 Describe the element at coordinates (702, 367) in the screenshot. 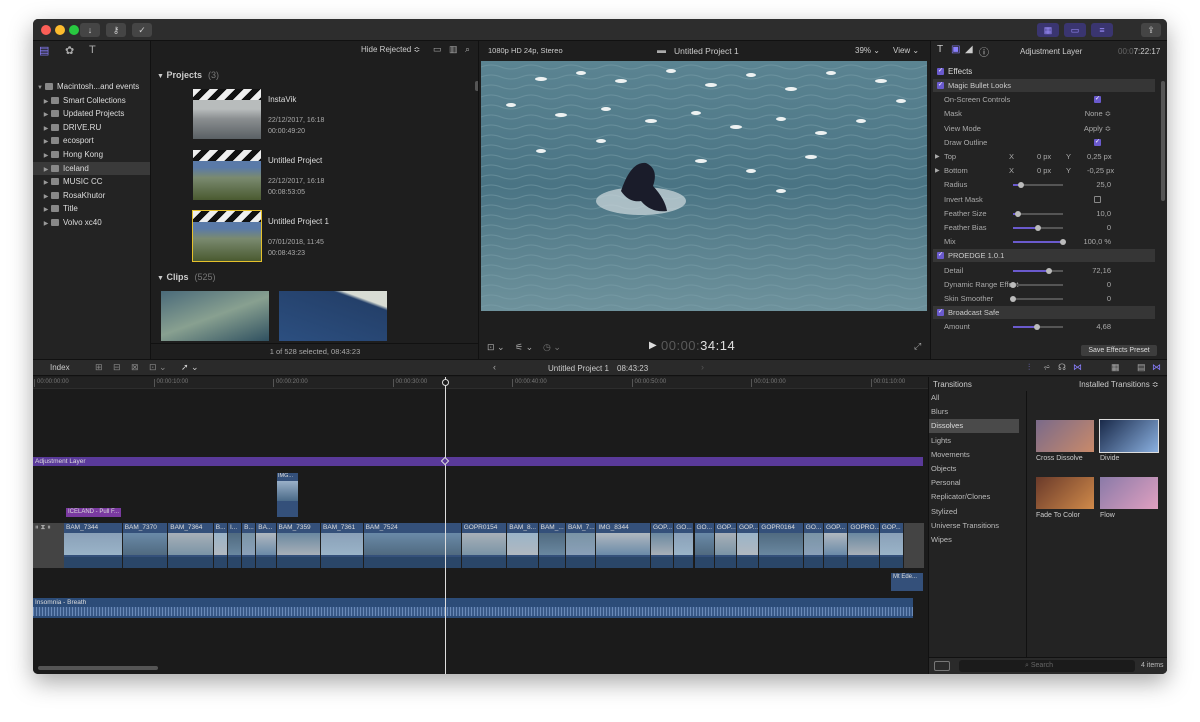

I see `forward-arrow-icon: ›` at that location.